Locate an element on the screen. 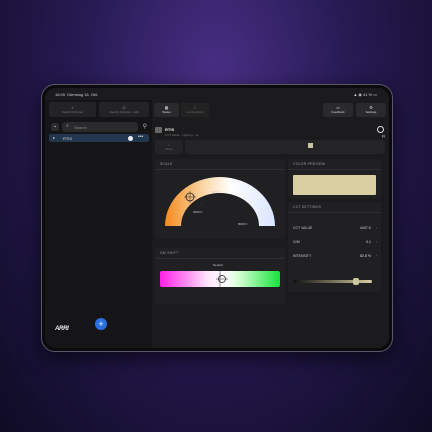 This screenshot has width=432, height=432. search-fixtures-button: ⌕ Search Fixtures is located at coordinates (72, 109).